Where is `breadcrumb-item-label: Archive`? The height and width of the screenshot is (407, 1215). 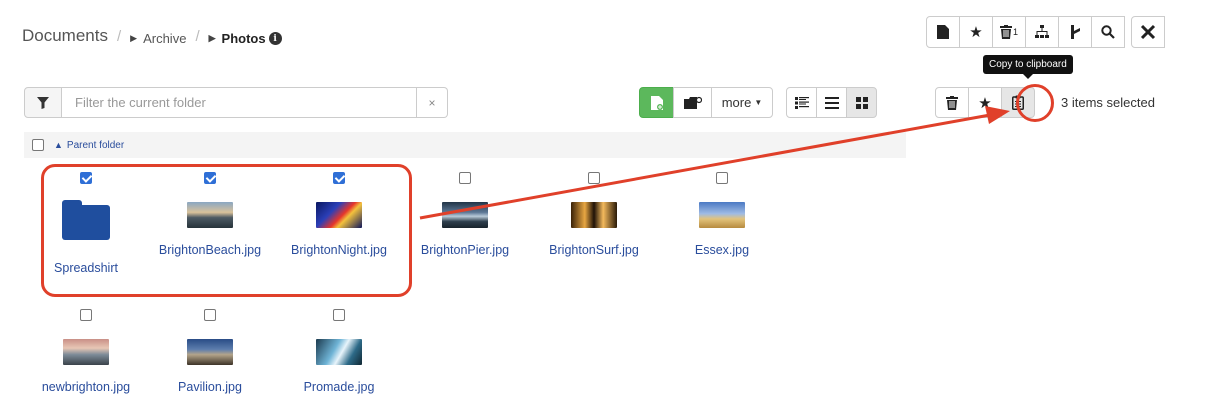 breadcrumb-item-label: Archive is located at coordinates (165, 38).